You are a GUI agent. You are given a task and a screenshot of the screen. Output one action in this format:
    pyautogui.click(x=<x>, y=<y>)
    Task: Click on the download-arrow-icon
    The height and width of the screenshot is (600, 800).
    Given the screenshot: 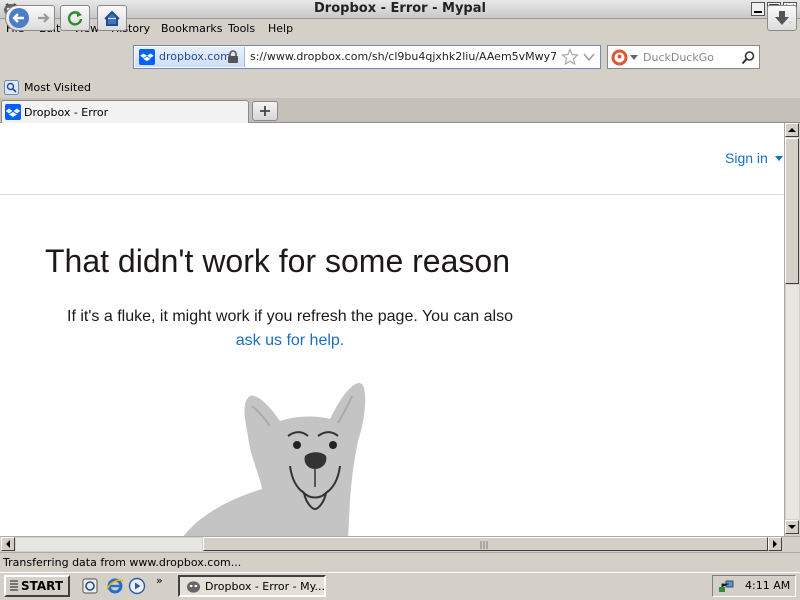 What is the action you would take?
    pyautogui.click(x=782, y=18)
    